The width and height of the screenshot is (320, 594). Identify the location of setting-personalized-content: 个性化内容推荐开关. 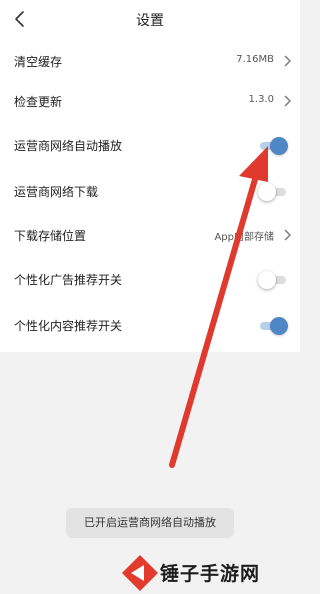
(150, 326).